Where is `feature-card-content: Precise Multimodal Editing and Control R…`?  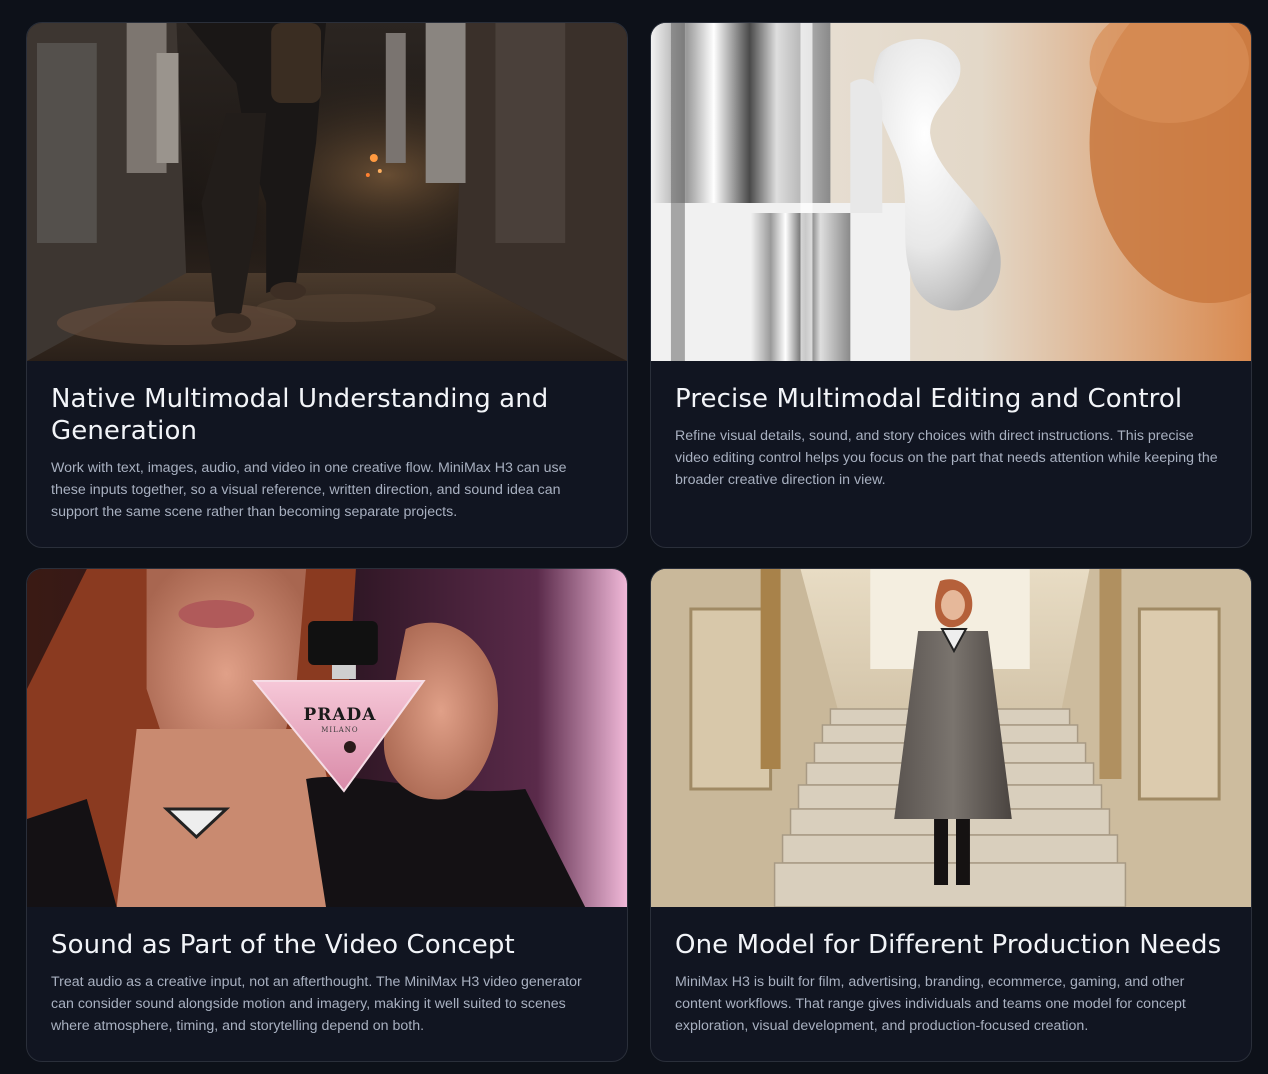 feature-card-content: Precise Multimodal Editing and Control R… is located at coordinates (951, 426).